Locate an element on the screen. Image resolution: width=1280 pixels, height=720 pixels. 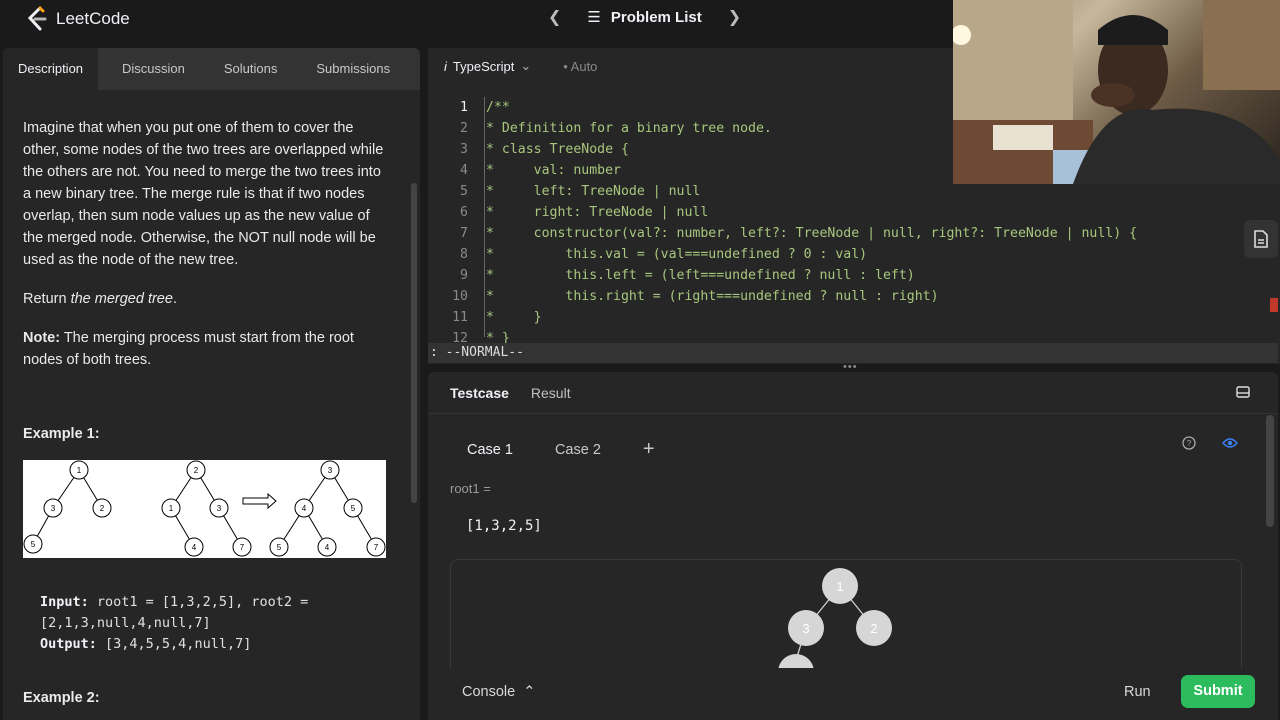
return-paragraph: Return the merged tree. is located at coordinates (100, 299).